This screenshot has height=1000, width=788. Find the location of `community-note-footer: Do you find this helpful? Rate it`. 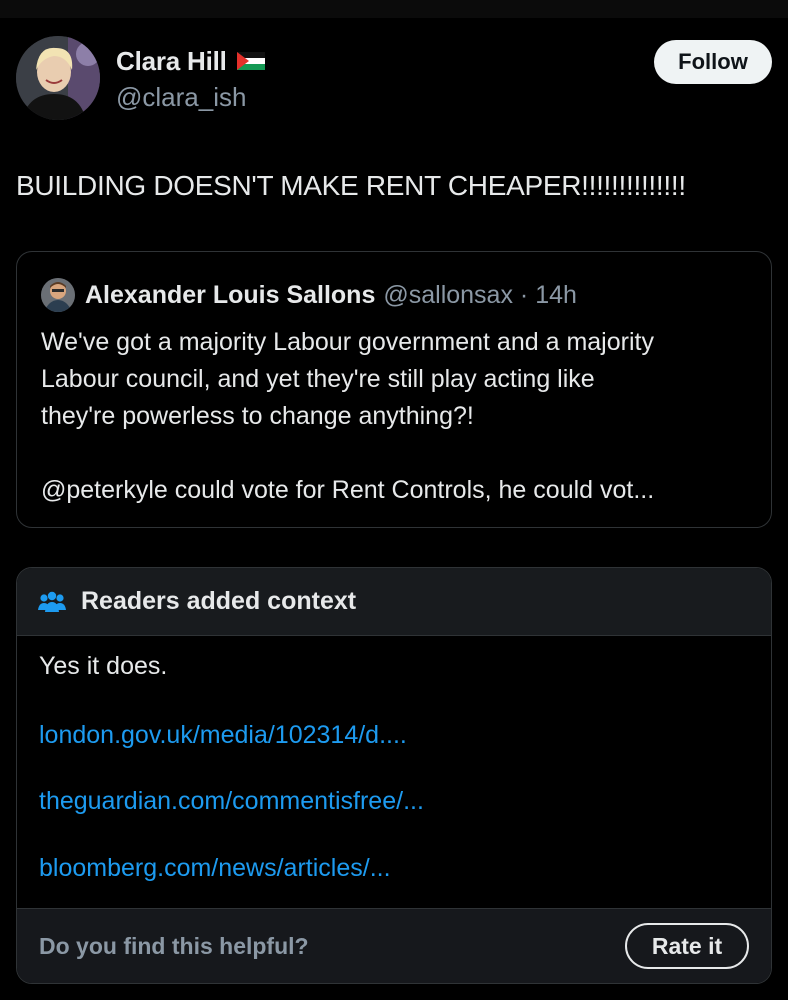

community-note-footer: Do you find this helpful? Rate it is located at coordinates (394, 945).